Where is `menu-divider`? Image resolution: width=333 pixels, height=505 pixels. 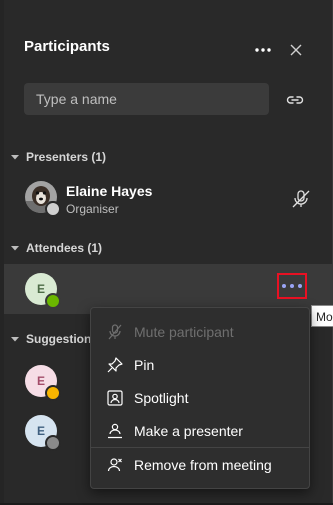 menu-divider is located at coordinates (200, 447).